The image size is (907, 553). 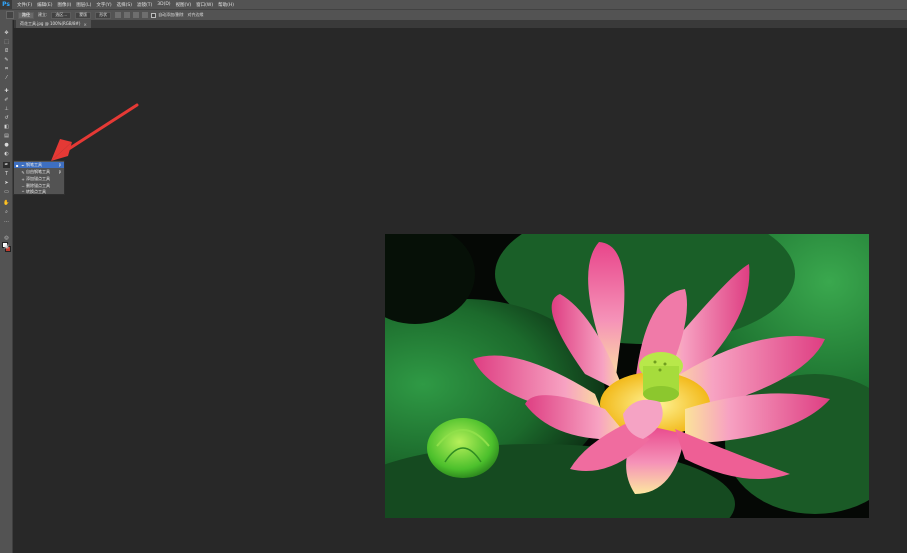 I want to click on gradient-icon: ▤, so click(x=6, y=136).